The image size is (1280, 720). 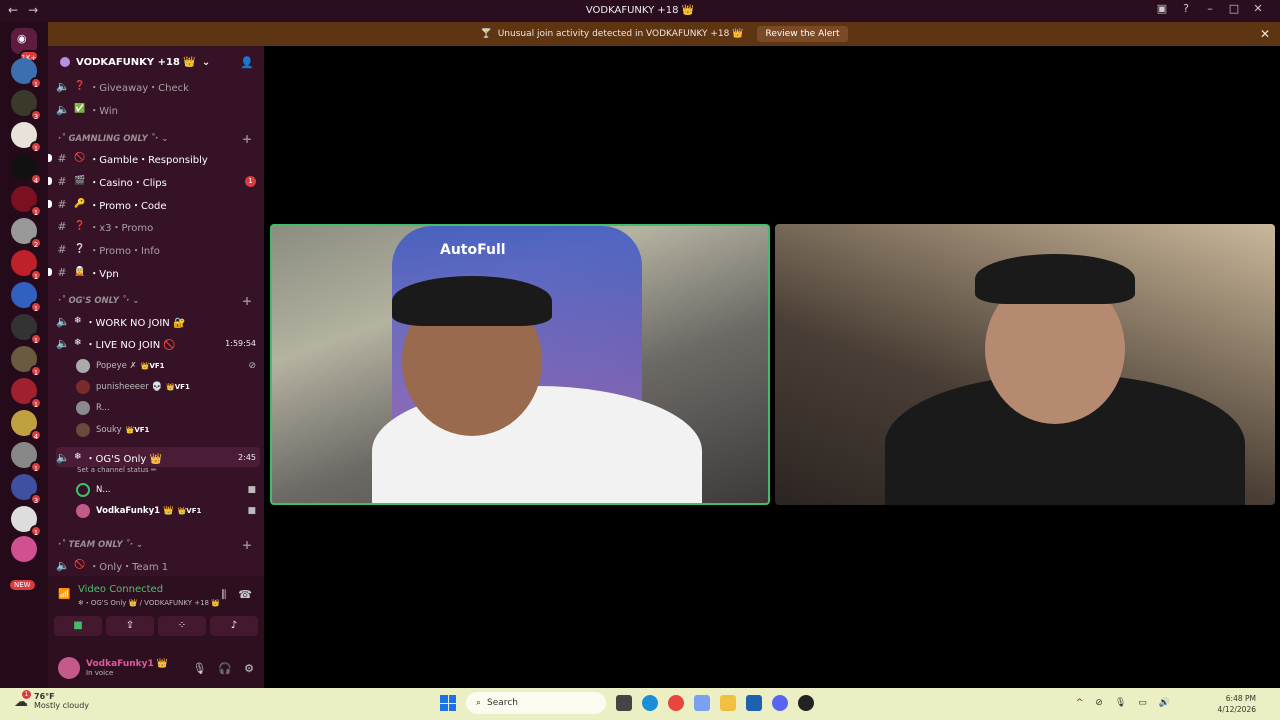 I want to click on discord-icon, so click(x=780, y=703).